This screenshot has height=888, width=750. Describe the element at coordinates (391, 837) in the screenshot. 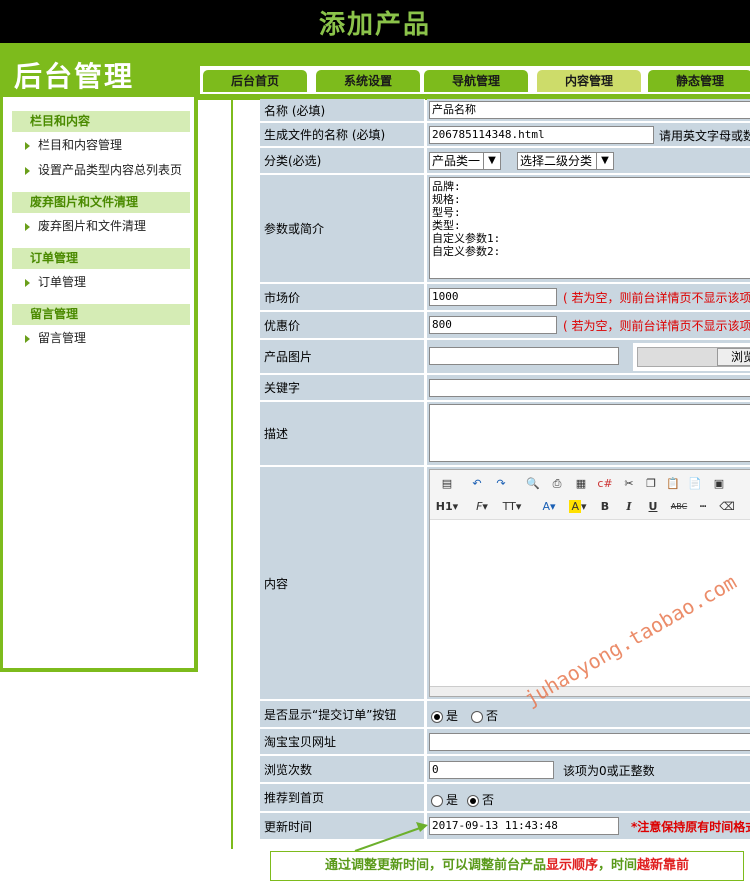

I see `annotation-arrow` at that location.